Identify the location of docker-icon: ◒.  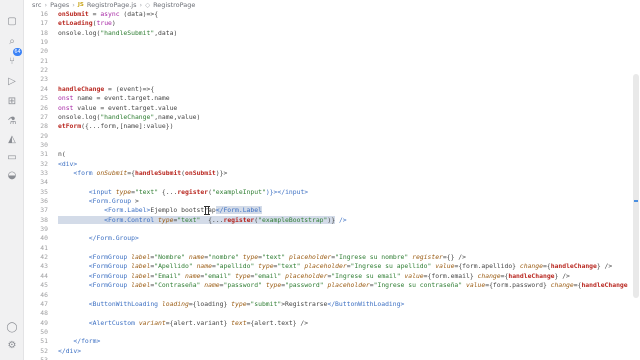
(12, 176).